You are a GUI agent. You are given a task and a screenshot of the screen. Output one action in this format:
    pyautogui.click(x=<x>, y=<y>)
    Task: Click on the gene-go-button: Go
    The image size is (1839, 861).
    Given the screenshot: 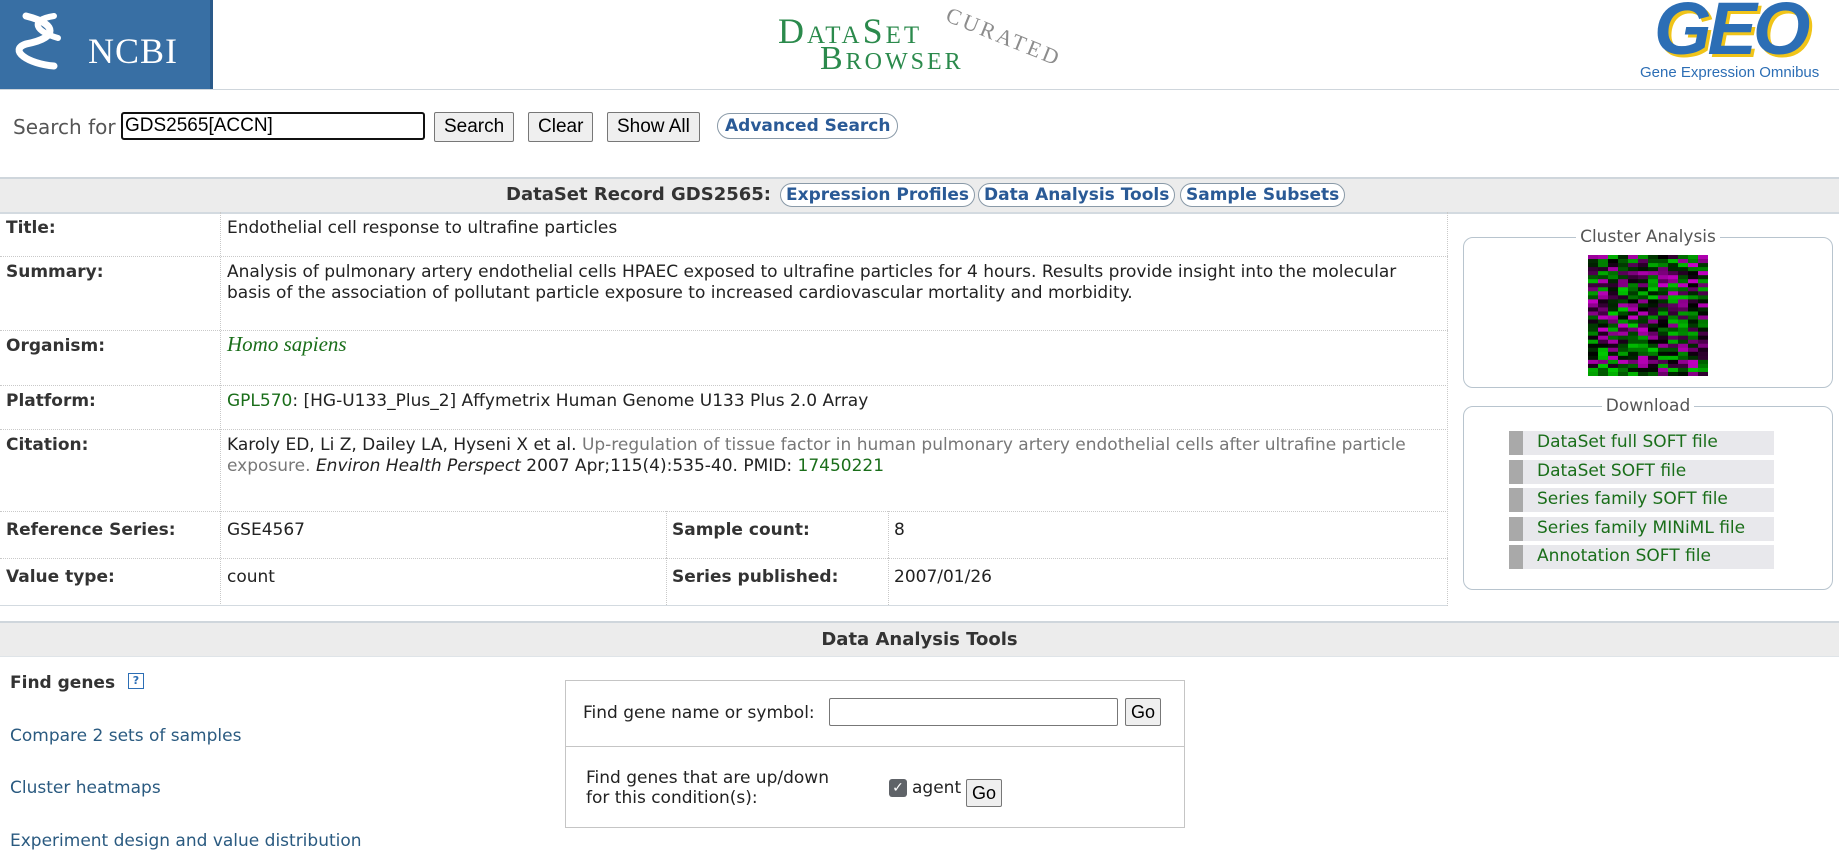 What is the action you would take?
    pyautogui.click(x=1143, y=712)
    